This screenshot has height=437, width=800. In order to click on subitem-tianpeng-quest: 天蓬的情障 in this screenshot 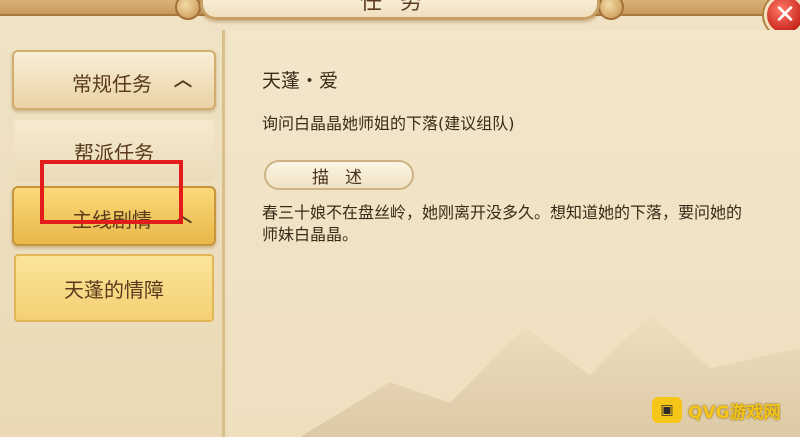, I will do `click(114, 288)`.